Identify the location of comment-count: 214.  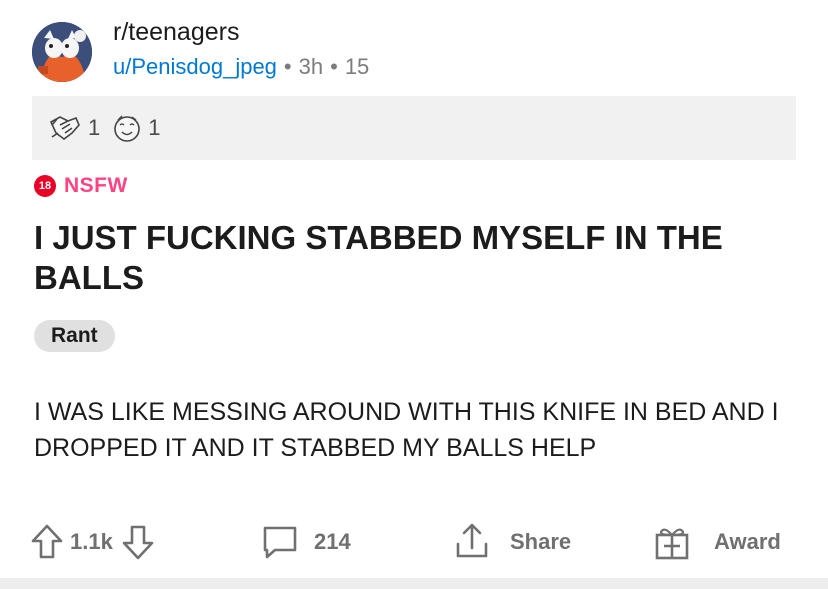
(332, 541).